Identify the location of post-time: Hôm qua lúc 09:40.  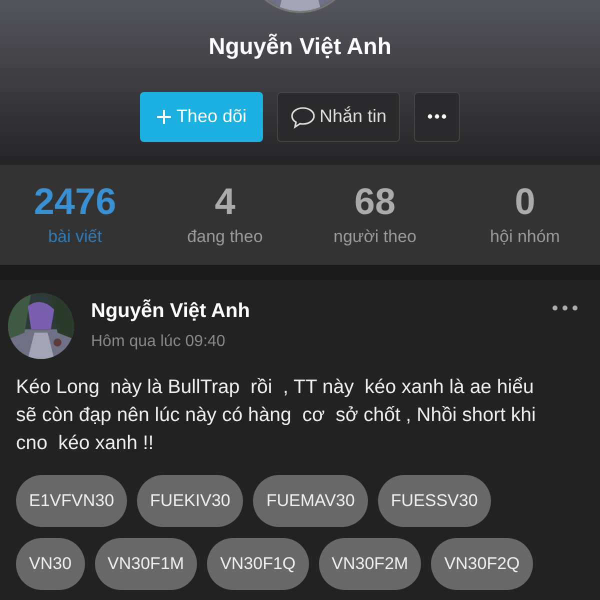
(158, 342).